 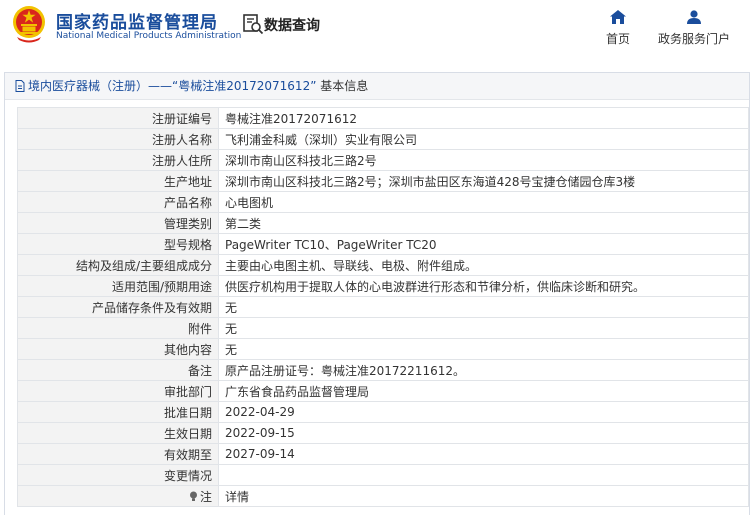 What do you see at coordinates (292, 26) in the screenshot?
I see `page-title: 数据查询` at bounding box center [292, 26].